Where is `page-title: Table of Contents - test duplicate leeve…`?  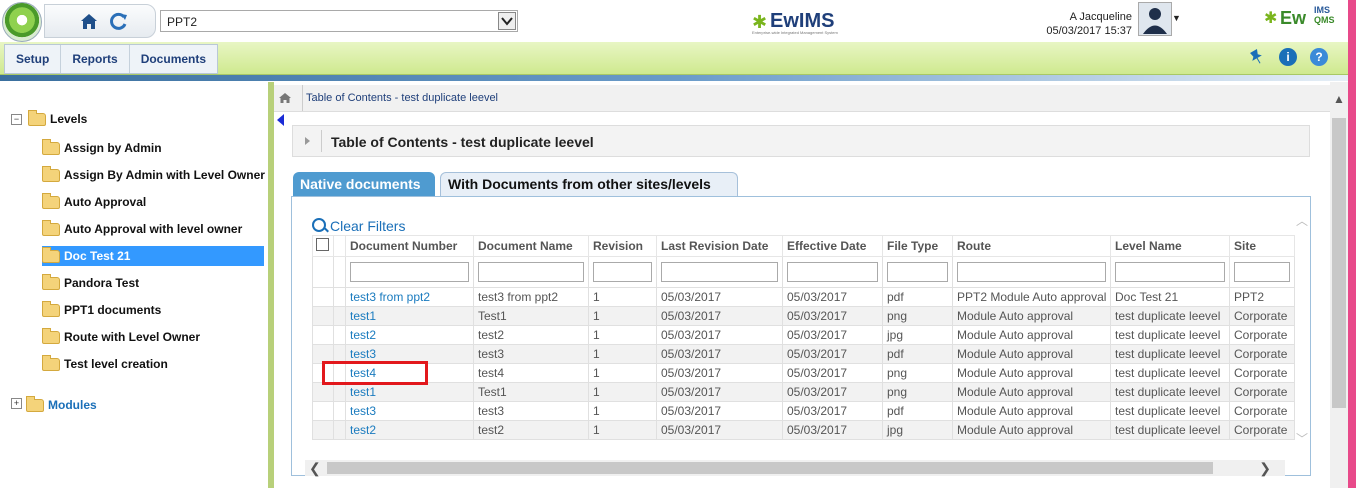 page-title: Table of Contents - test duplicate leeve… is located at coordinates (462, 142).